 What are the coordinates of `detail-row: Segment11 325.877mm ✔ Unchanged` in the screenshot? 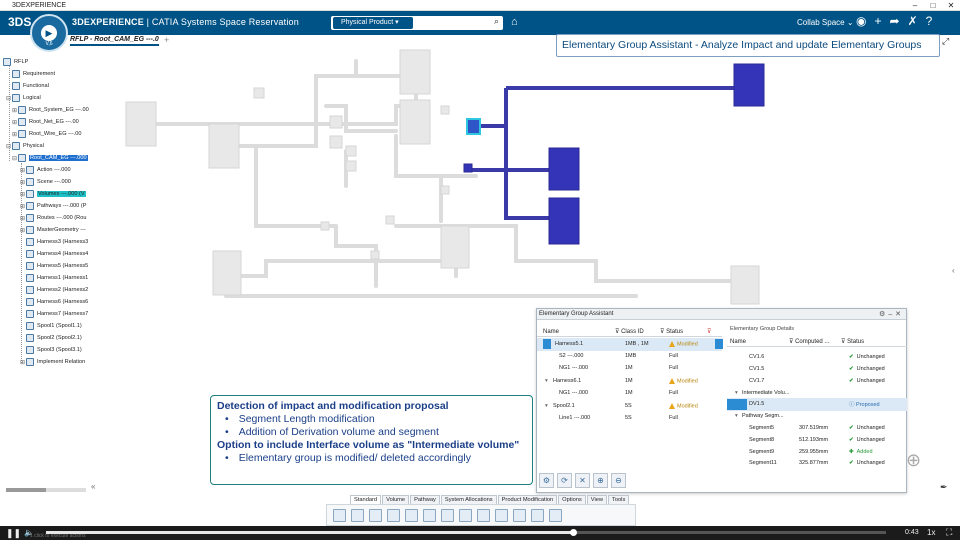 It's located at (817, 463).